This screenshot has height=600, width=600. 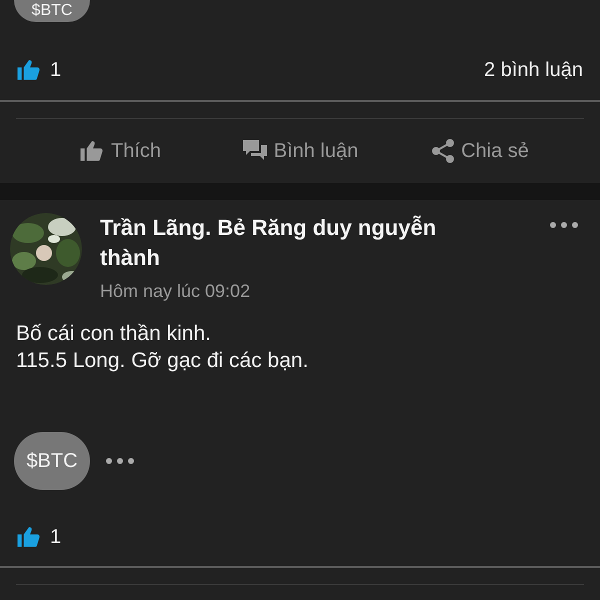 What do you see at coordinates (533, 70) in the screenshot?
I see `comment-count: 2 bình luận` at bounding box center [533, 70].